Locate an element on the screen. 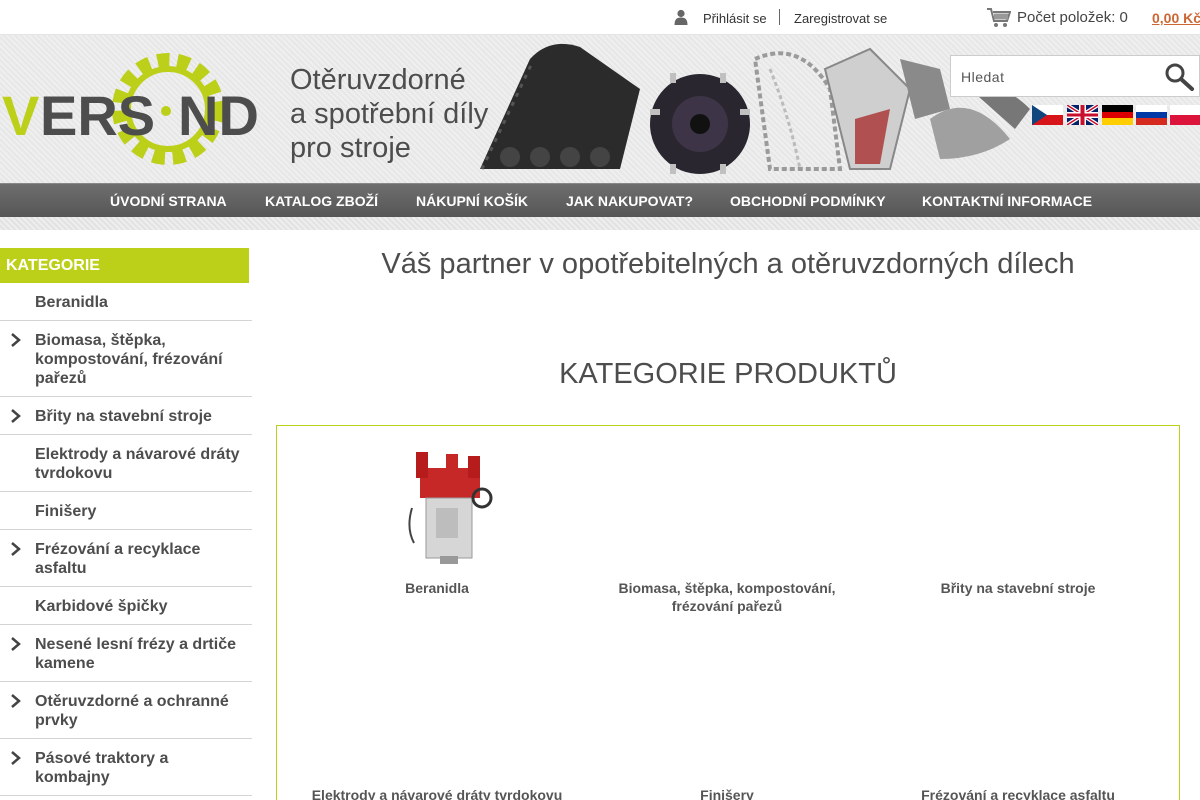 This screenshot has height=800, width=1200. sidebar-category-item: Karbidové špičky is located at coordinates (126, 606).